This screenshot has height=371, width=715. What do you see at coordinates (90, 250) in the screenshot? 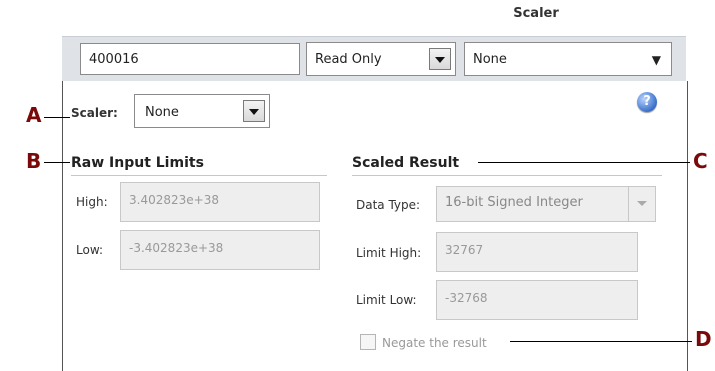
I see `raw-low-label: Low:` at bounding box center [90, 250].